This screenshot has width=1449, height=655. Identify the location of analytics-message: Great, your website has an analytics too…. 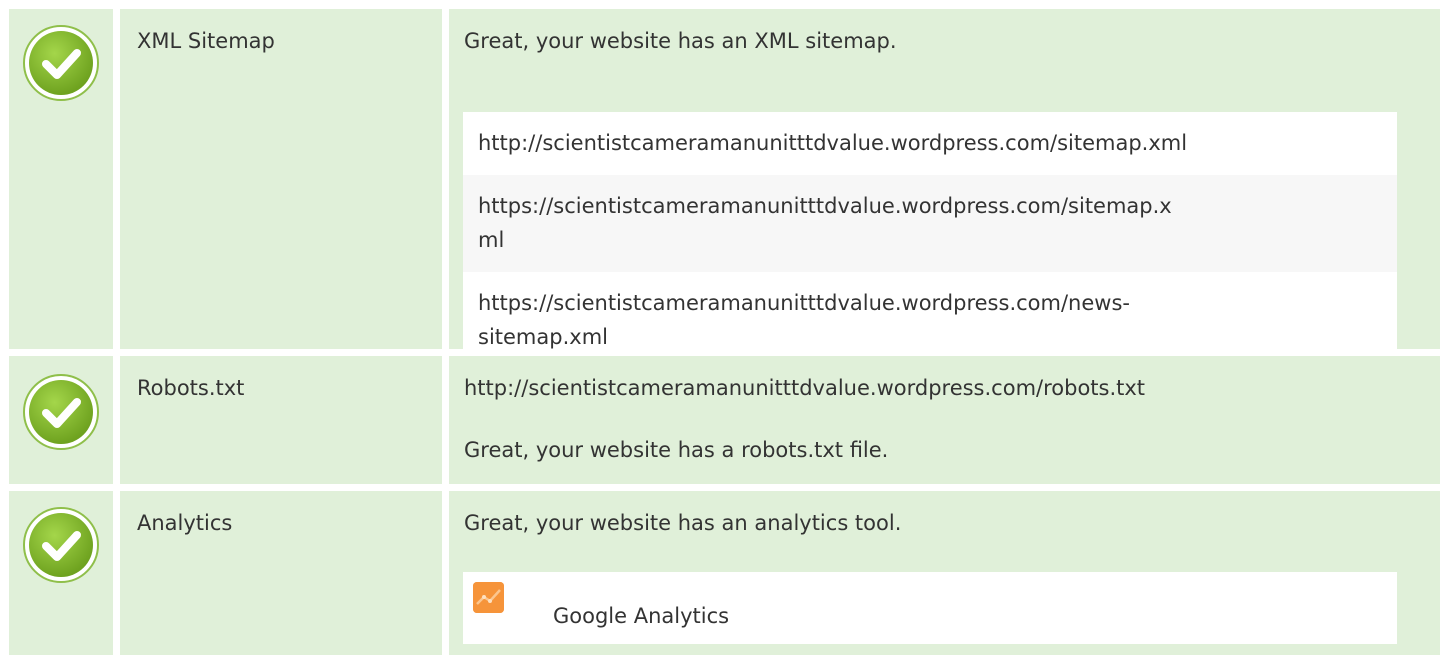
(683, 523).